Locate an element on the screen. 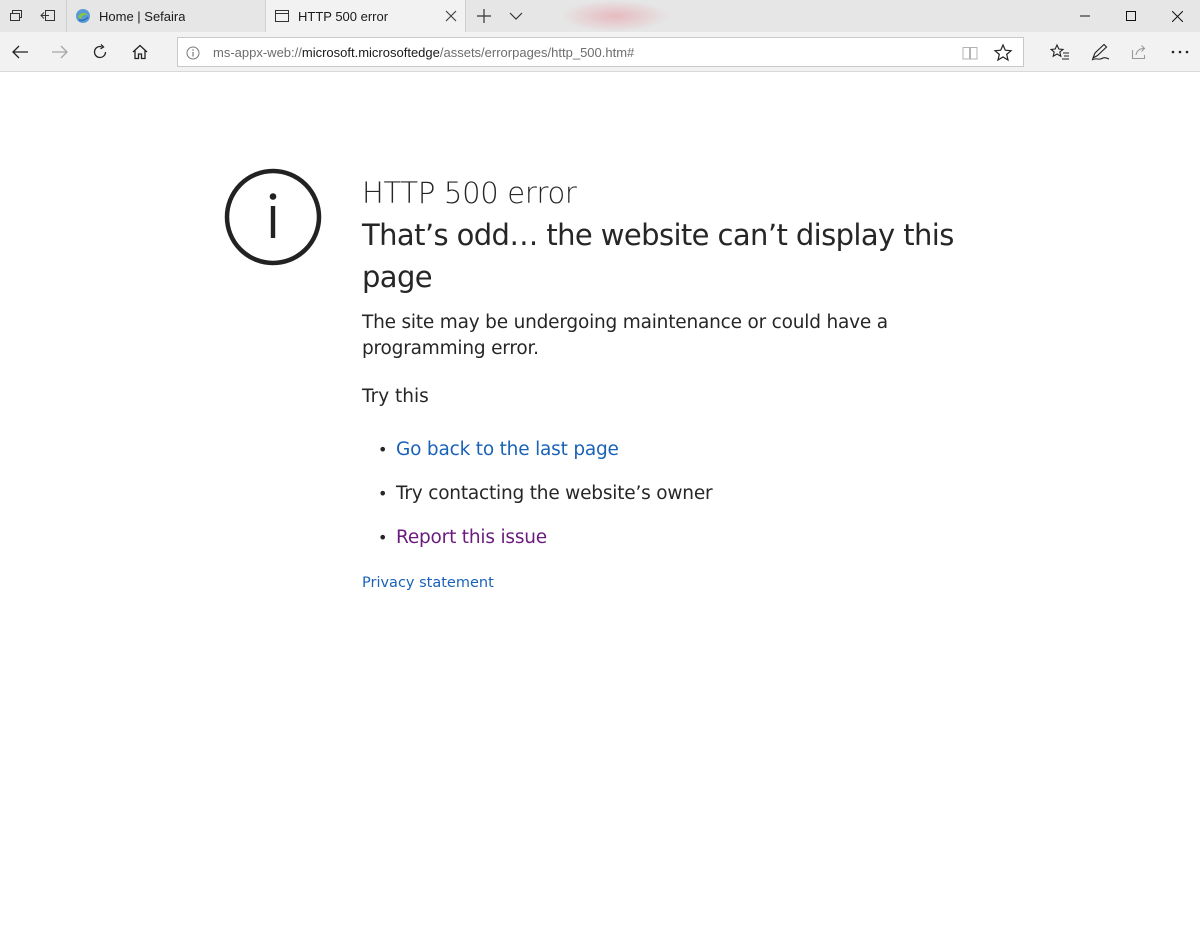 Image resolution: width=1200 pixels, height=932 pixels. sefaira-logo-icon is located at coordinates (83, 16).